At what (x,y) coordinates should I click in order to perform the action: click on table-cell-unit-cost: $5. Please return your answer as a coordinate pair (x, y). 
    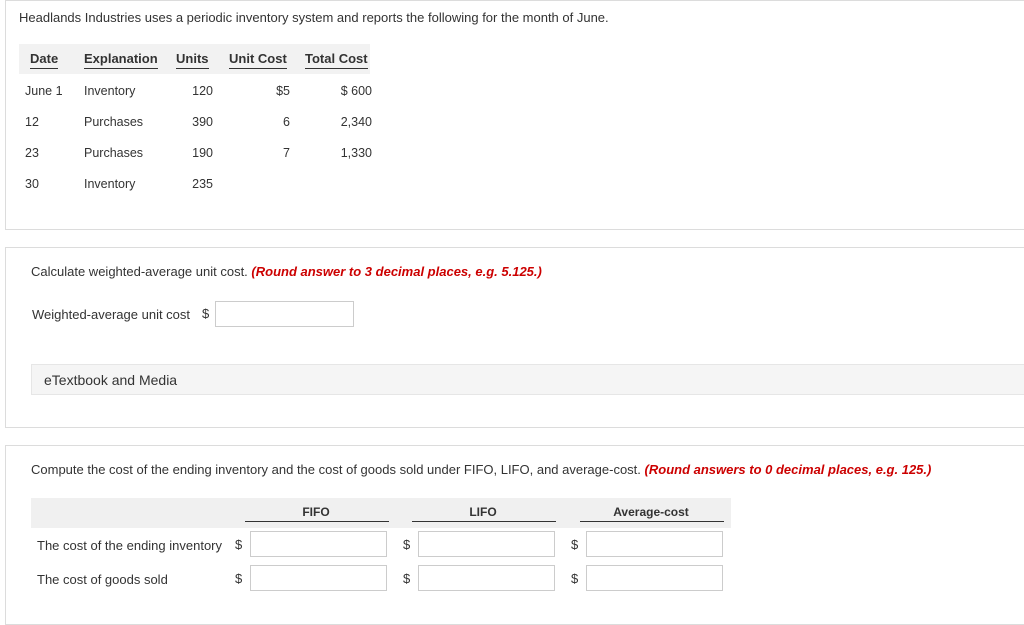
    Looking at the image, I should click on (283, 91).